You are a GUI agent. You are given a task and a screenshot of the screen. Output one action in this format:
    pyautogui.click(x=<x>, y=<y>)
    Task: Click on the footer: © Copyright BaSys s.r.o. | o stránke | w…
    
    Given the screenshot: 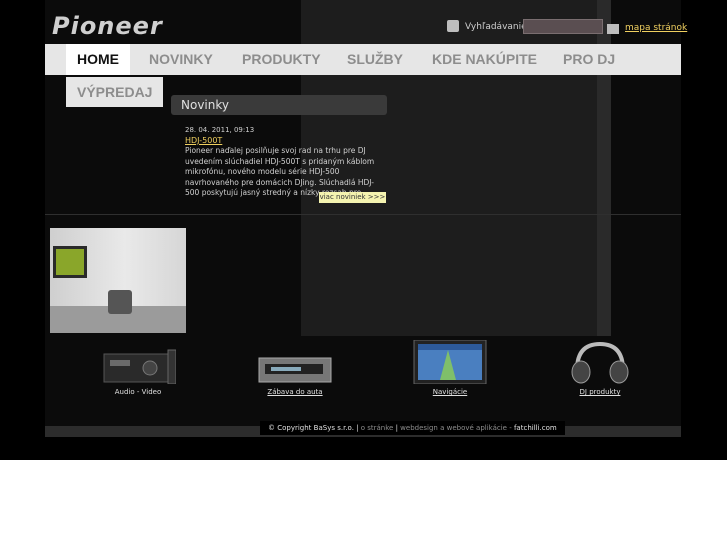 What is the action you would take?
    pyautogui.click(x=412, y=428)
    